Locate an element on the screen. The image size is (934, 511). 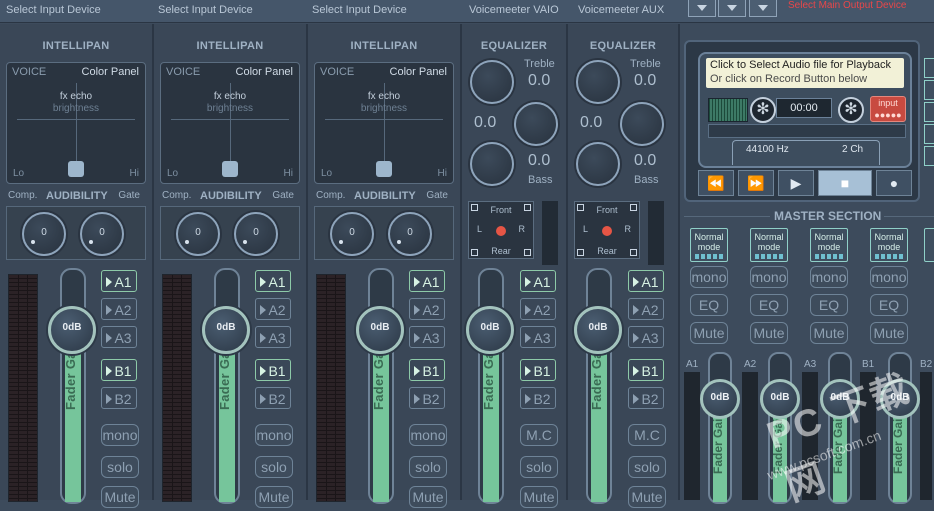
stop-button: ■ is located at coordinates (845, 183).